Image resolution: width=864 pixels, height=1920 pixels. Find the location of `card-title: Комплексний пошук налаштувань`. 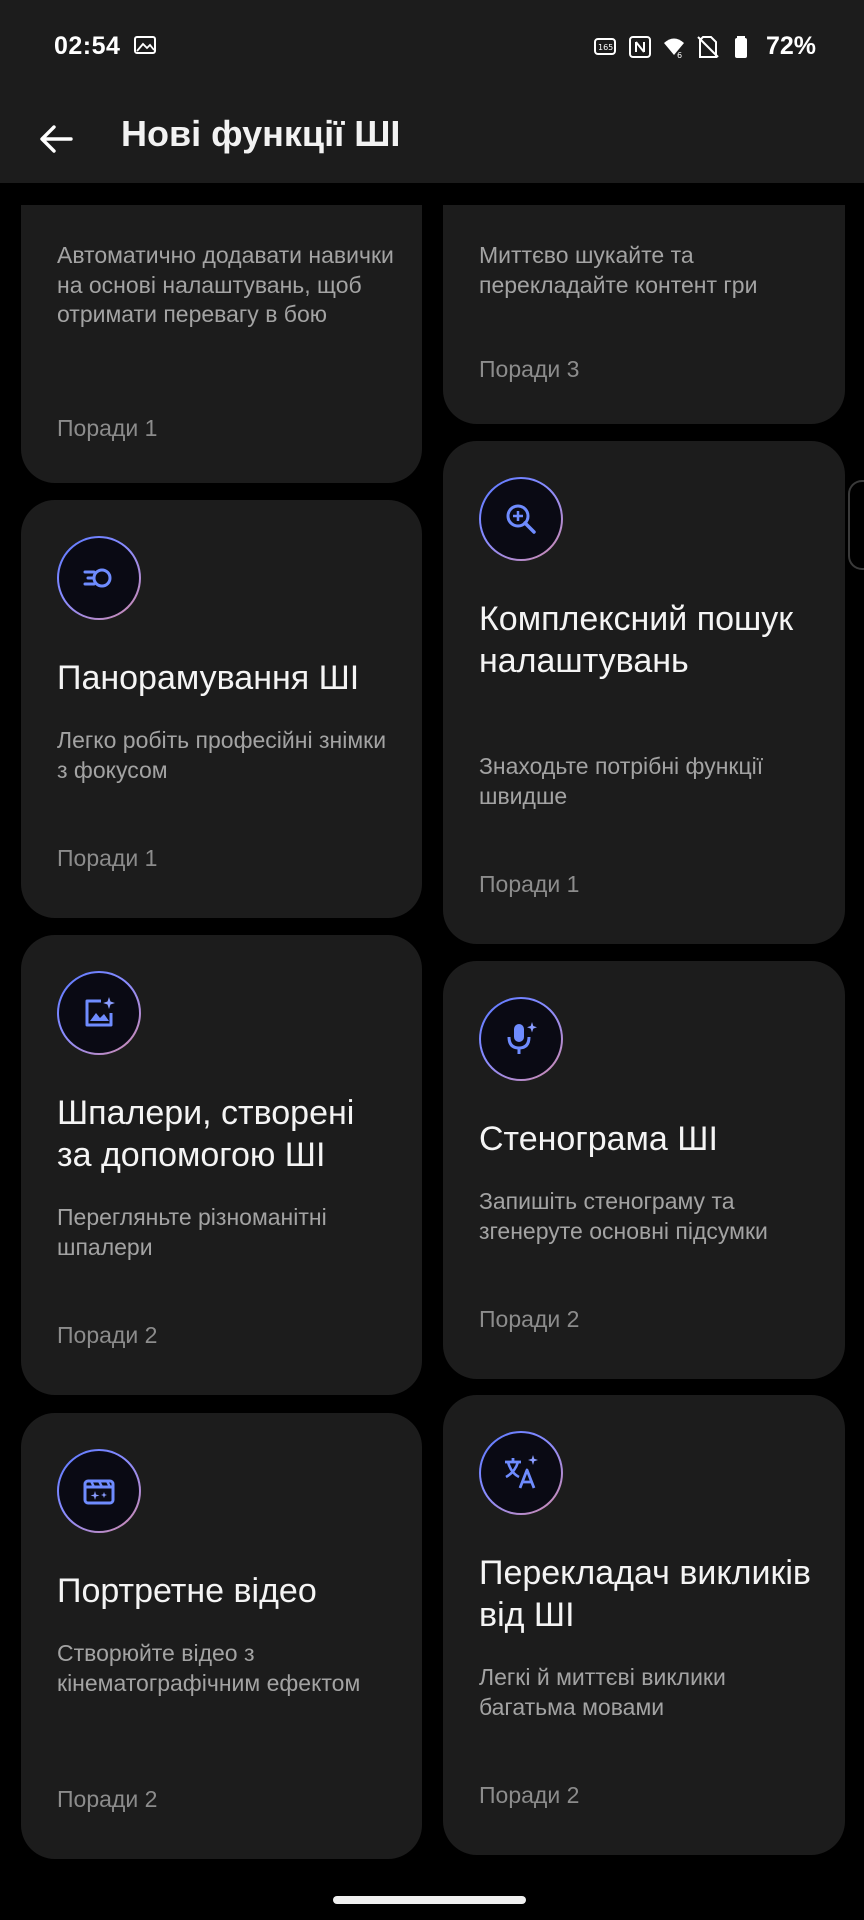

card-title: Комплексний пошук налаштувань is located at coordinates (636, 640).